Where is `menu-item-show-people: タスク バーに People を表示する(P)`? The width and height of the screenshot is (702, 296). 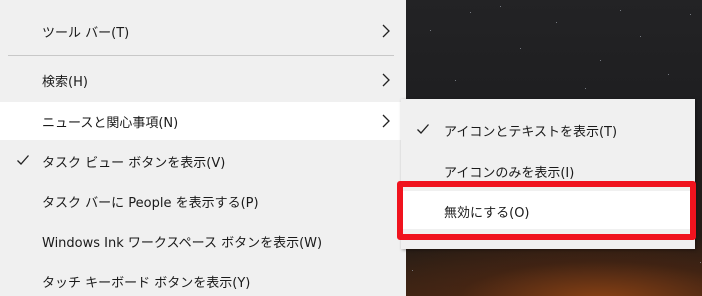
menu-item-show-people: タスク バーに People を表示する(P) is located at coordinates (203, 201).